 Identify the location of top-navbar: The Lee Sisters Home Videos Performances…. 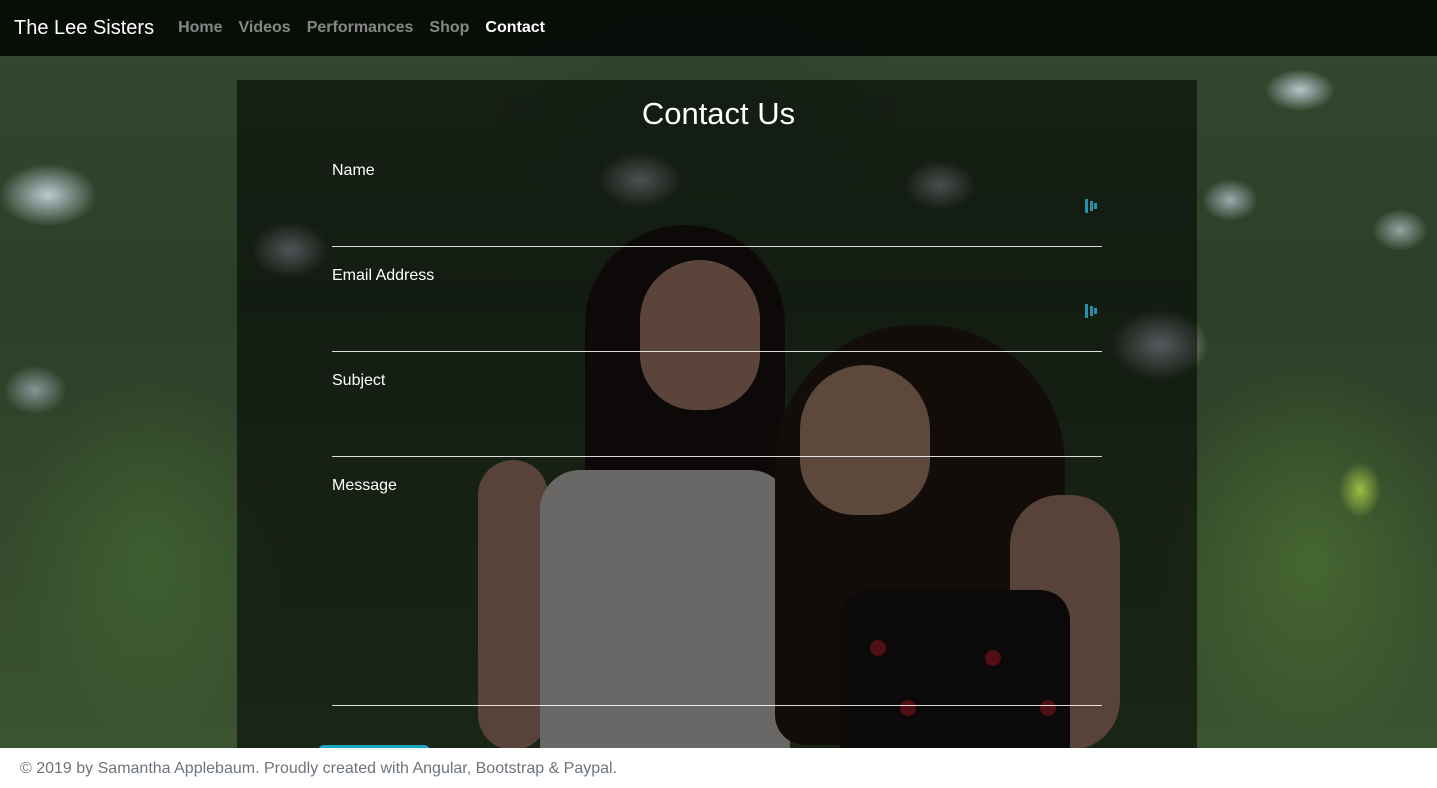
(718, 28).